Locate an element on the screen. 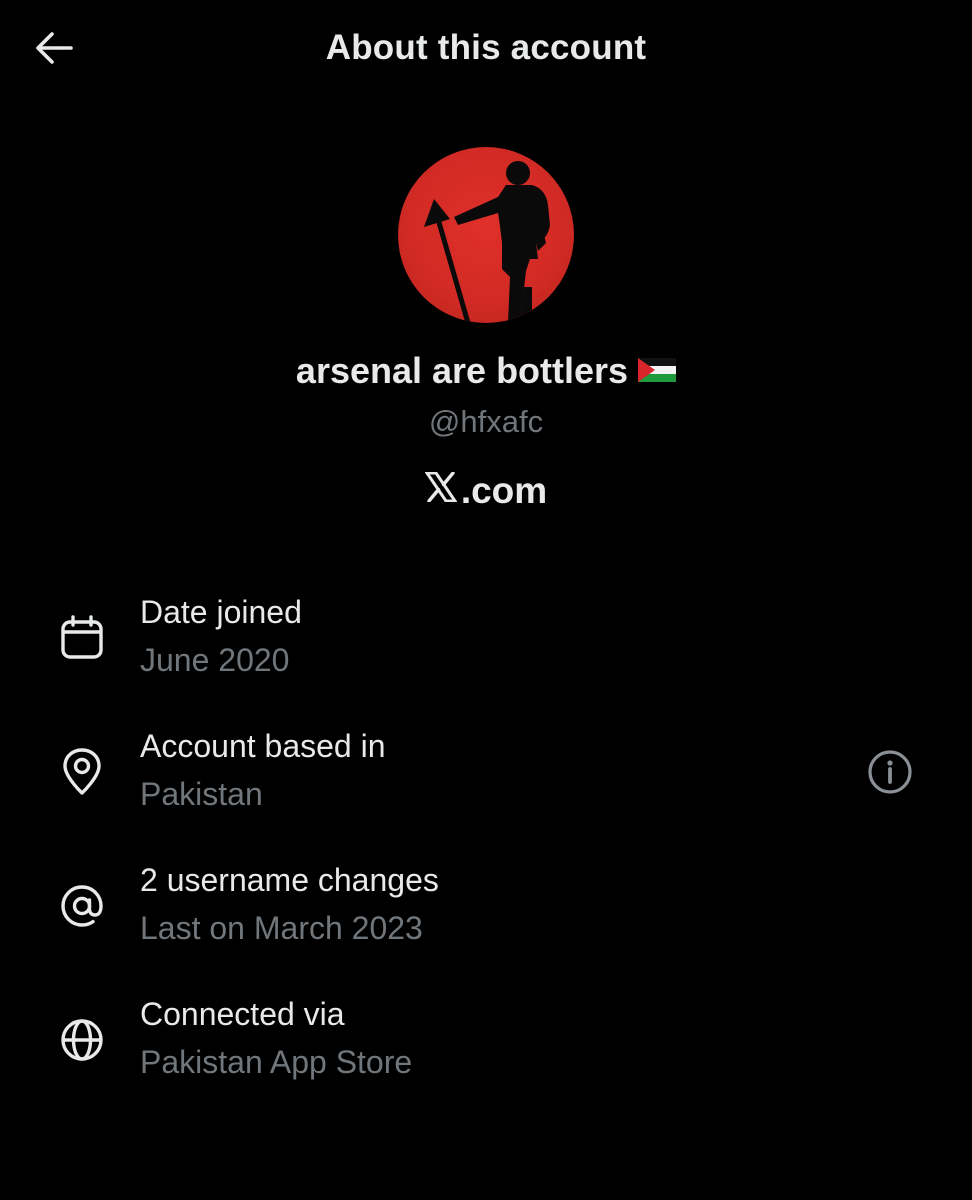 The width and height of the screenshot is (972, 1200). palestine-flag-icon is located at coordinates (657, 370).